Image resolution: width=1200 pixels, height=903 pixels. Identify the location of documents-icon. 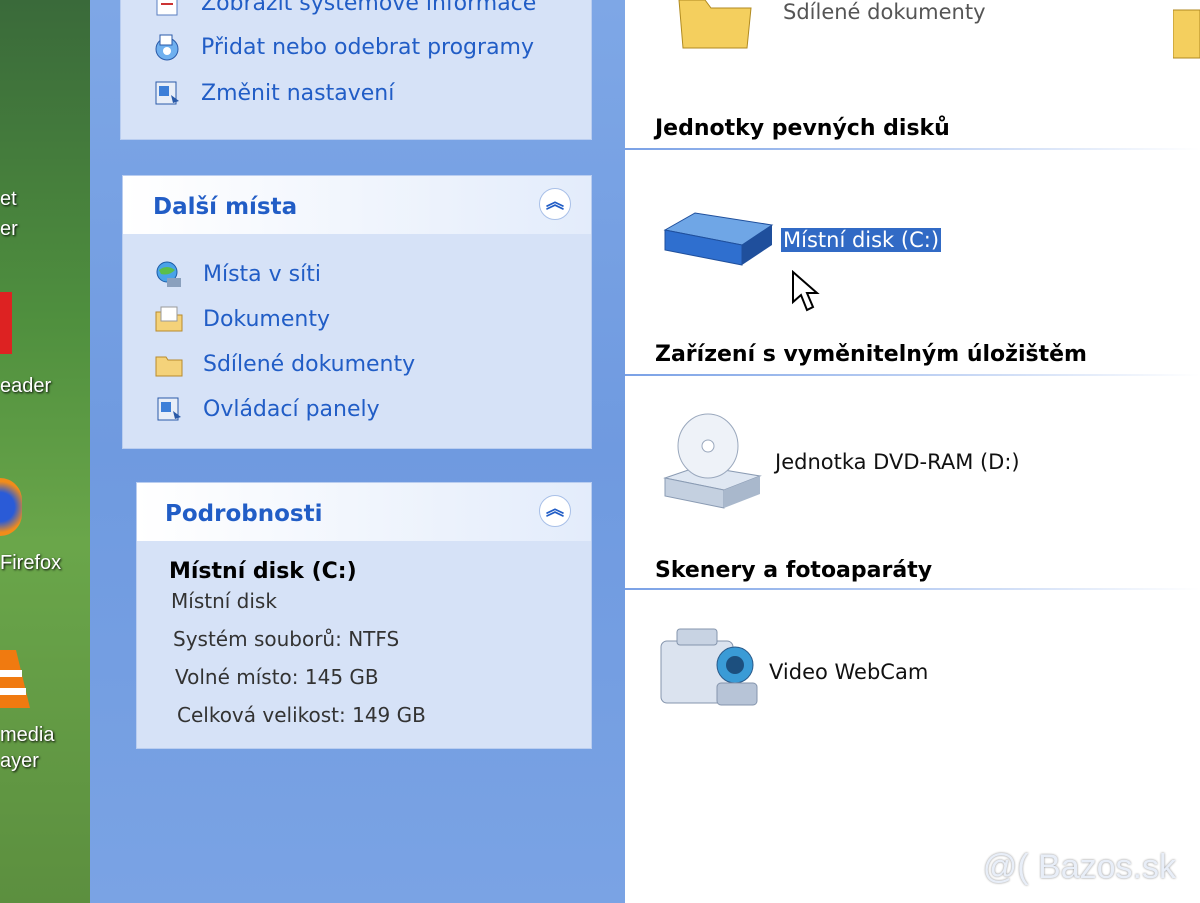
(169, 319).